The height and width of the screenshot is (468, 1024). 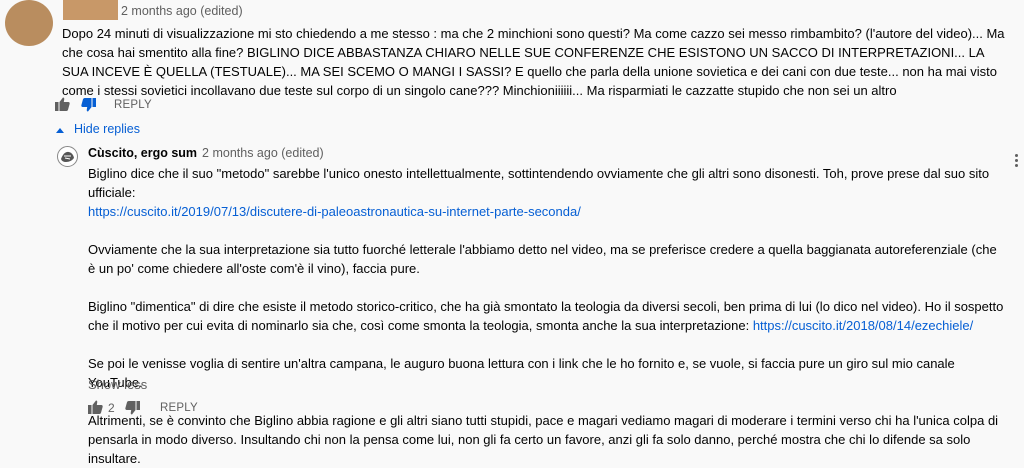 What do you see at coordinates (182, 11) in the screenshot?
I see `comment-timestamp: 2 months ago (edited)` at bounding box center [182, 11].